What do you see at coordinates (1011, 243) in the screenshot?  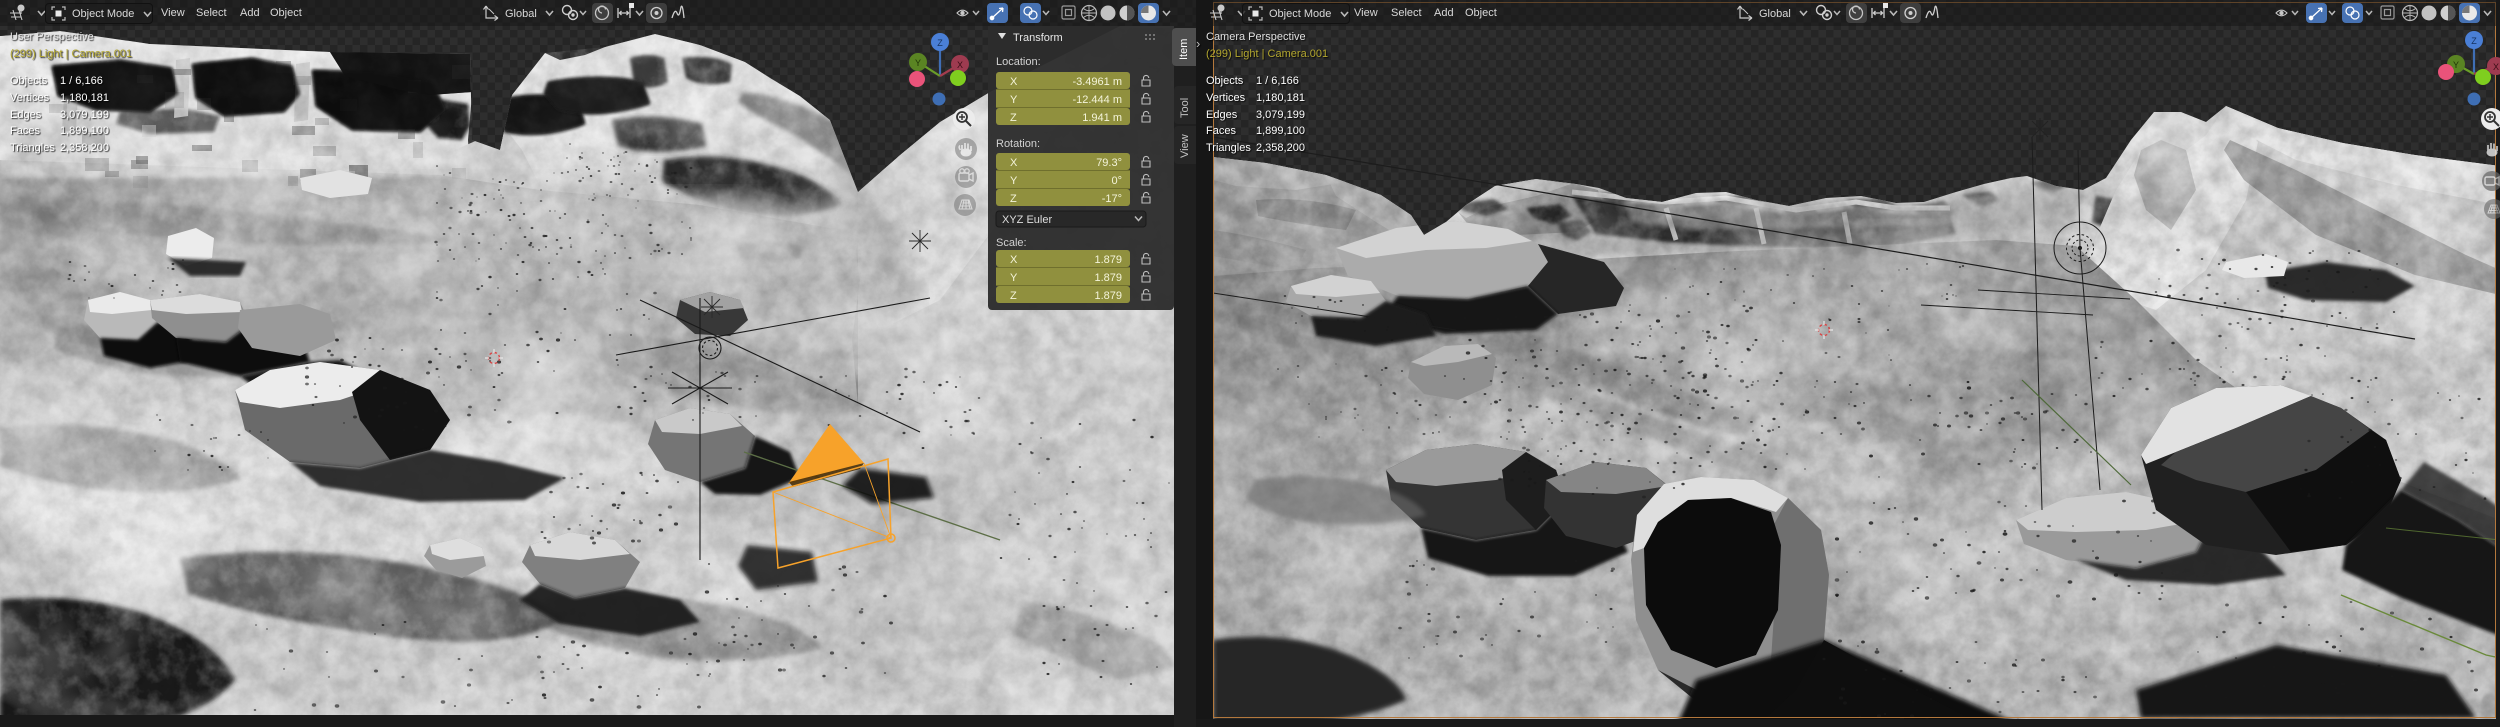 I see `svg-text: Scale:` at bounding box center [1011, 243].